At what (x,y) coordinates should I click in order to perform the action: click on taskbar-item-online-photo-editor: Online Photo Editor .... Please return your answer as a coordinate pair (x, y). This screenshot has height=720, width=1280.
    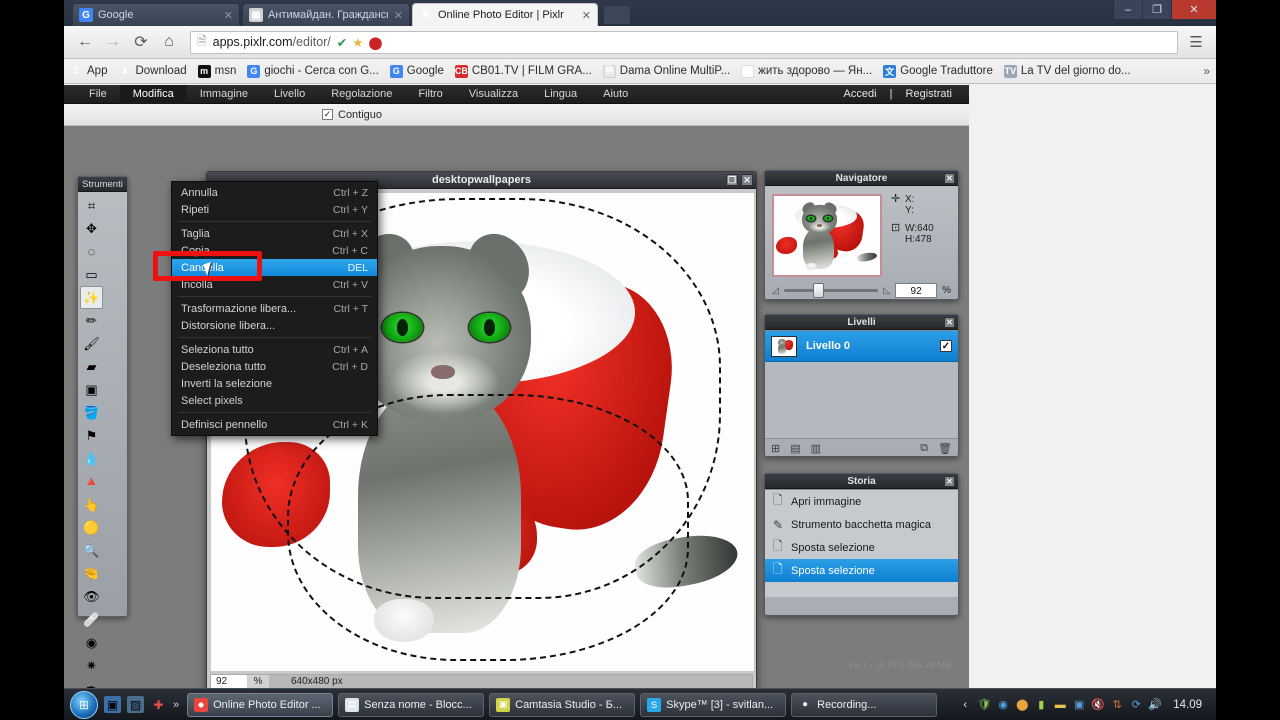
    Looking at the image, I should click on (260, 704).